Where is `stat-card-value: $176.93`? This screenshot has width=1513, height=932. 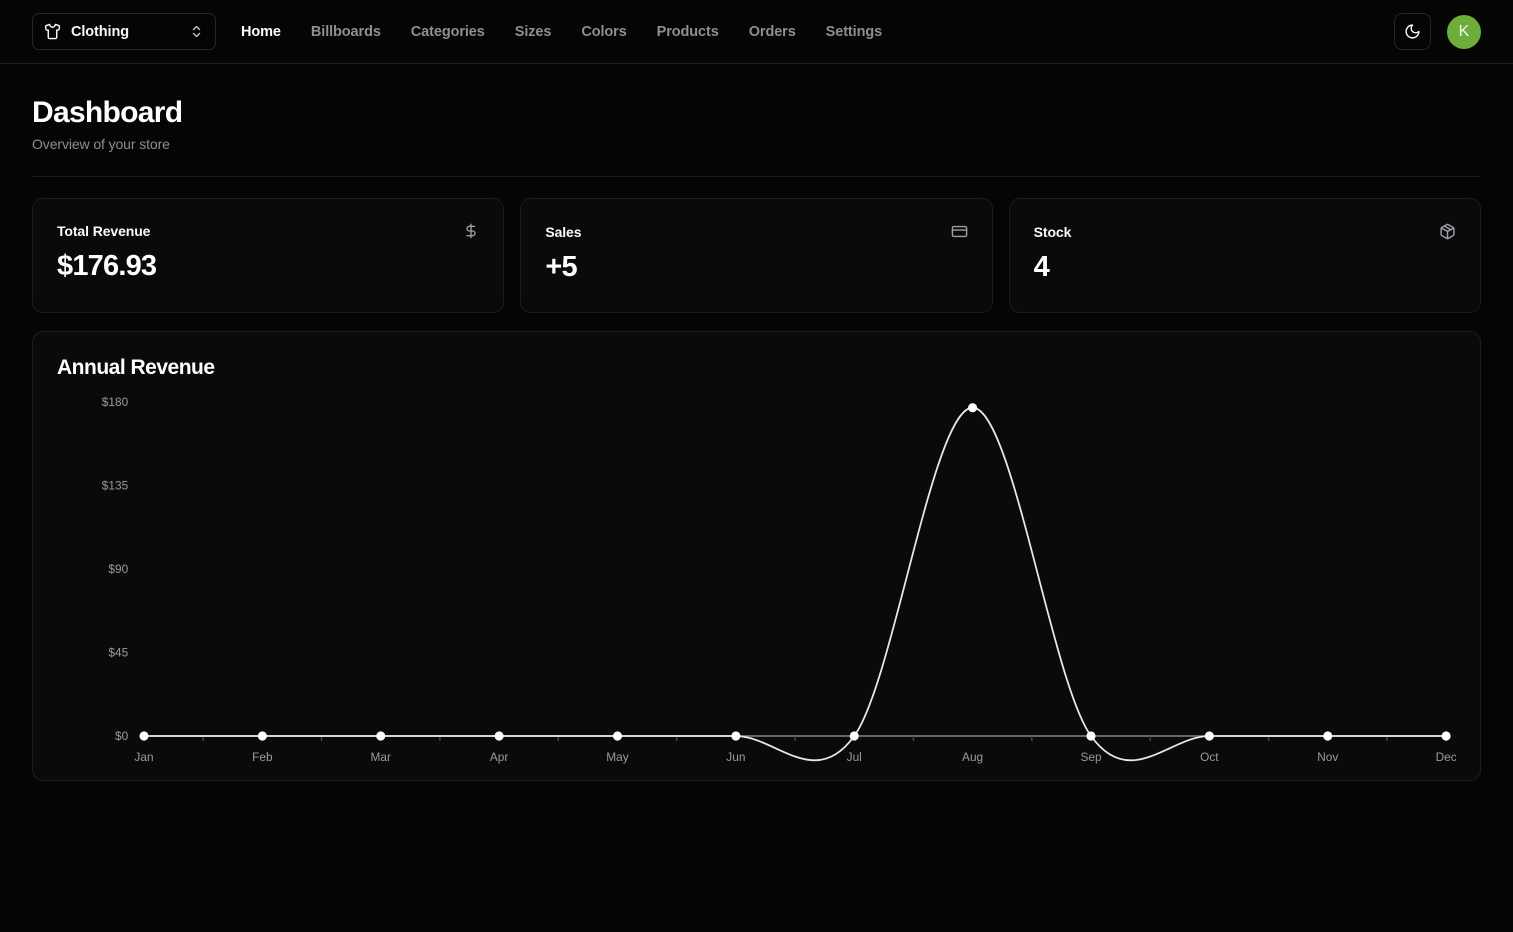
stat-card-value: $176.93 is located at coordinates (107, 266).